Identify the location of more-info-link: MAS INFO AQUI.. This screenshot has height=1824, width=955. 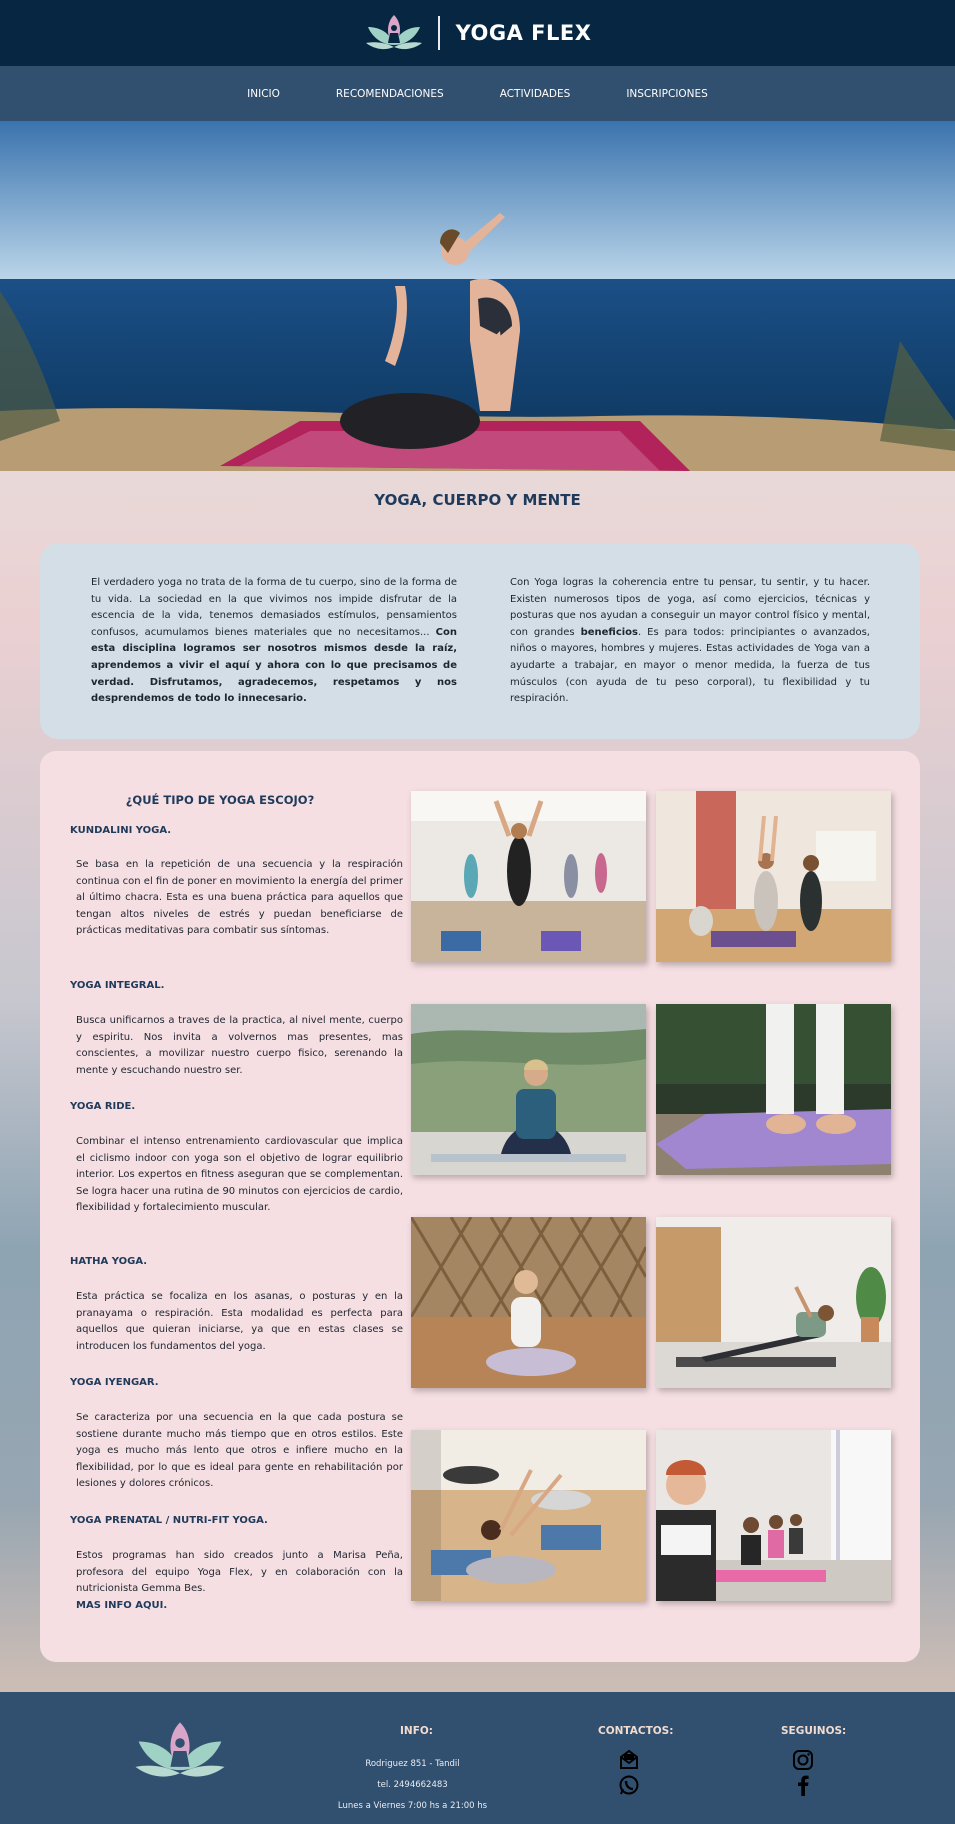
(239, 1606).